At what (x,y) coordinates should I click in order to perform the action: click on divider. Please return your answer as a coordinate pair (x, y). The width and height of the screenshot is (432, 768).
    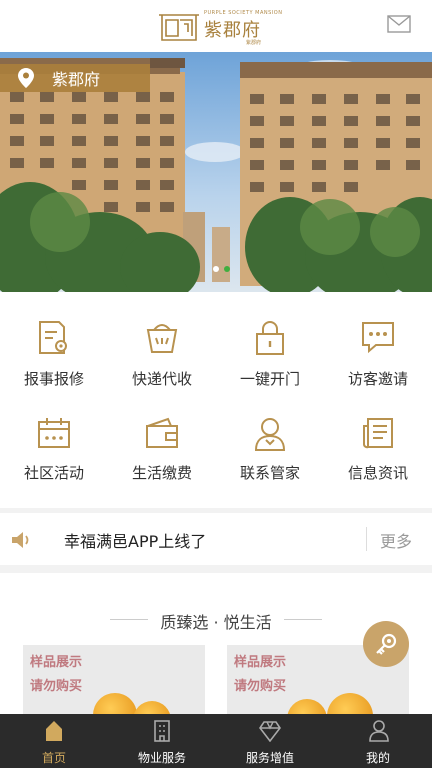
    Looking at the image, I should click on (366, 539).